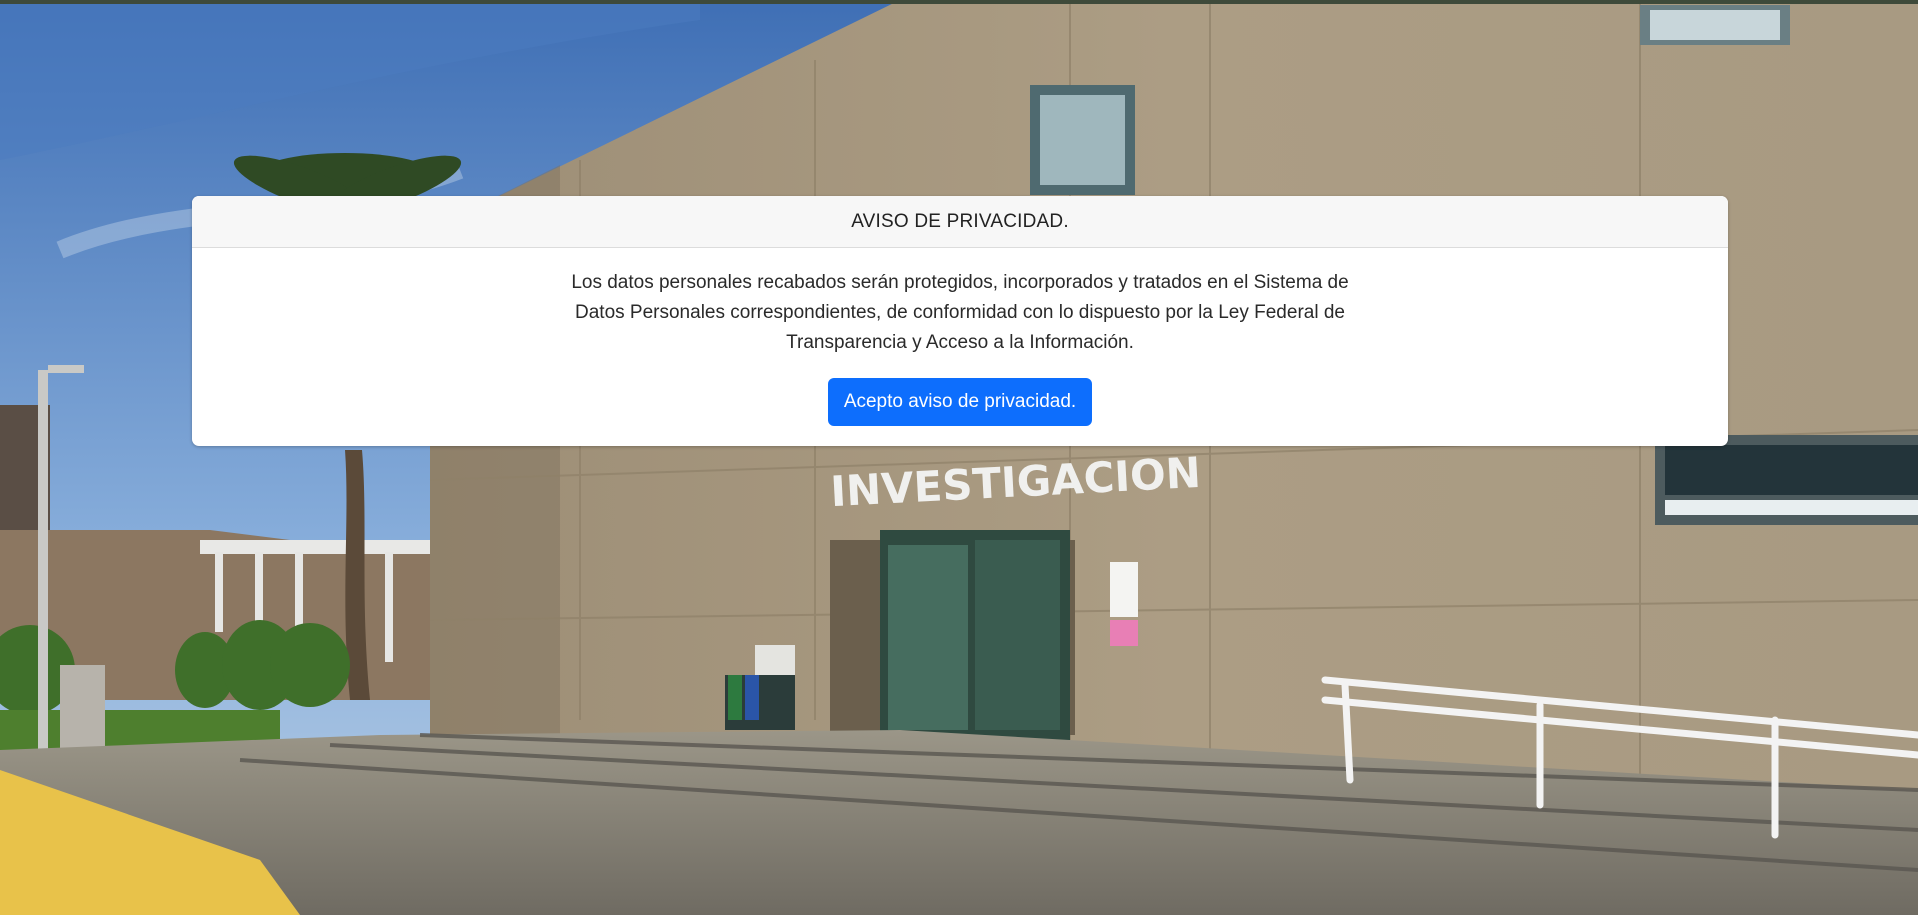  What do you see at coordinates (959, 2) in the screenshot?
I see `top-bar` at bounding box center [959, 2].